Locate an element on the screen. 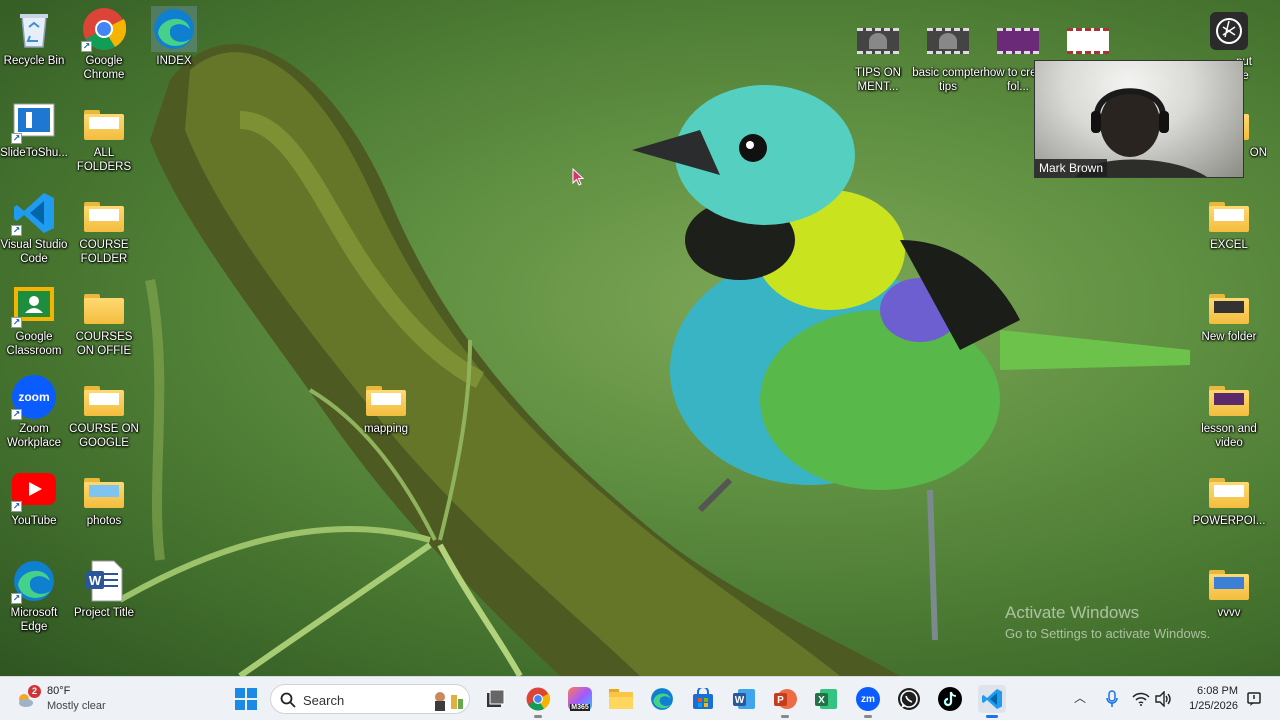 Image resolution: width=1280 pixels, height=720 pixels. taskbar-vscode is located at coordinates (992, 701).